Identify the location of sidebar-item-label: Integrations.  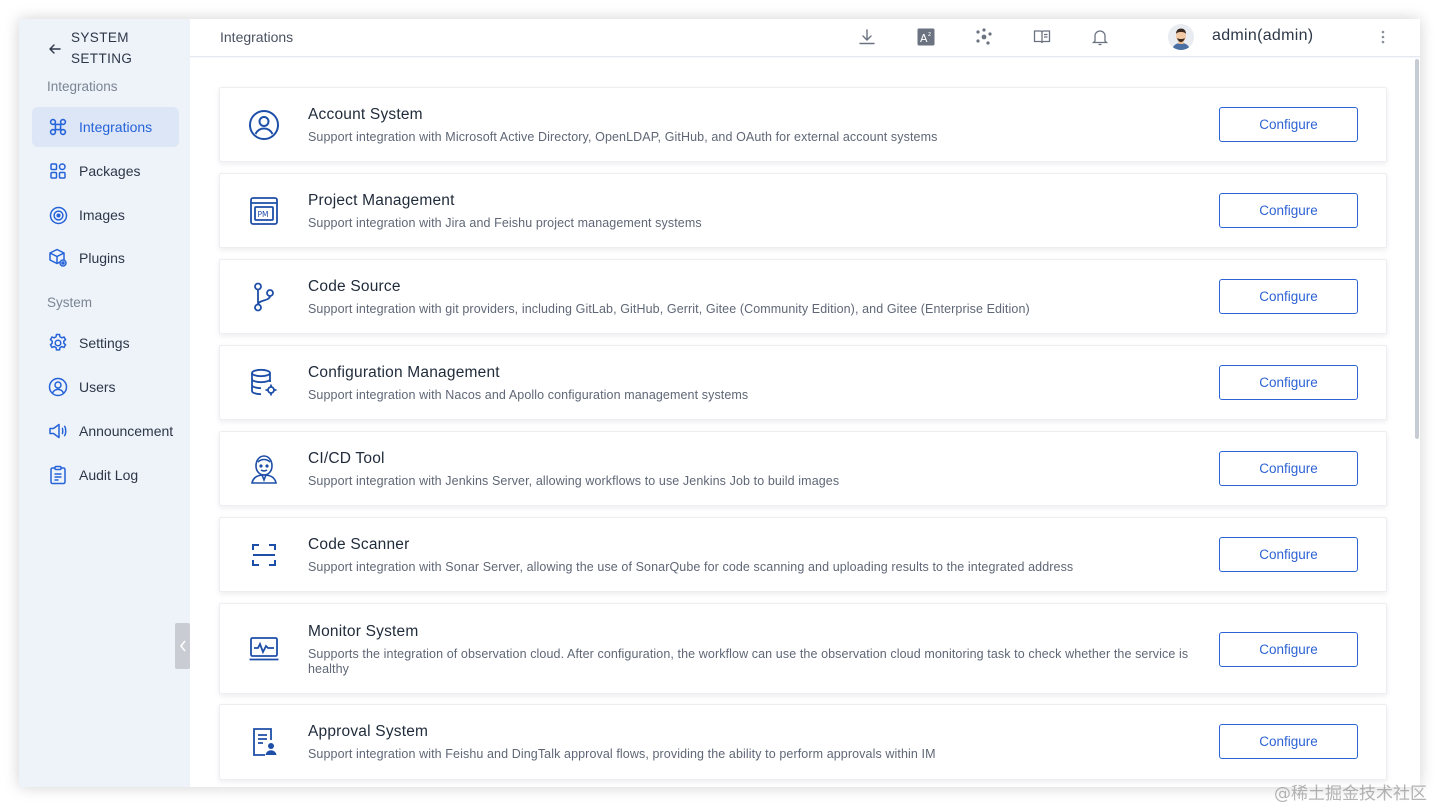
(116, 127).